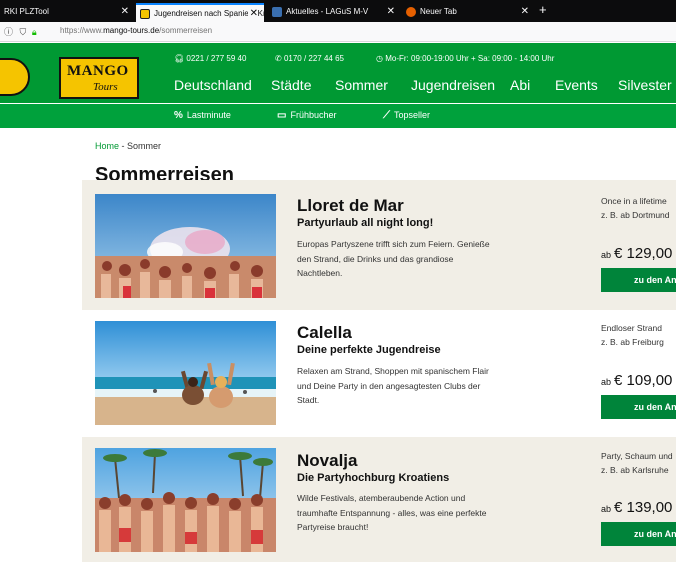 The width and height of the screenshot is (676, 562). I want to click on lock-icon: 🔒︎, so click(34, 32).